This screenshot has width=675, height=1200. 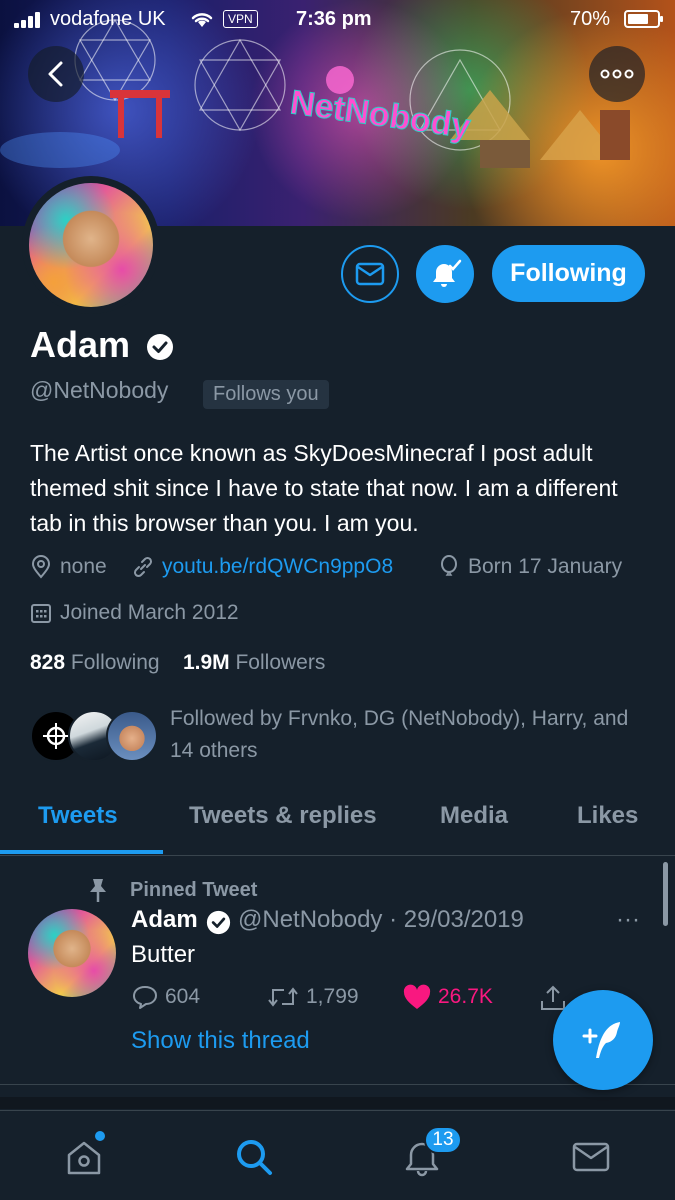 What do you see at coordinates (283, 997) in the screenshot?
I see `retweet-icon` at bounding box center [283, 997].